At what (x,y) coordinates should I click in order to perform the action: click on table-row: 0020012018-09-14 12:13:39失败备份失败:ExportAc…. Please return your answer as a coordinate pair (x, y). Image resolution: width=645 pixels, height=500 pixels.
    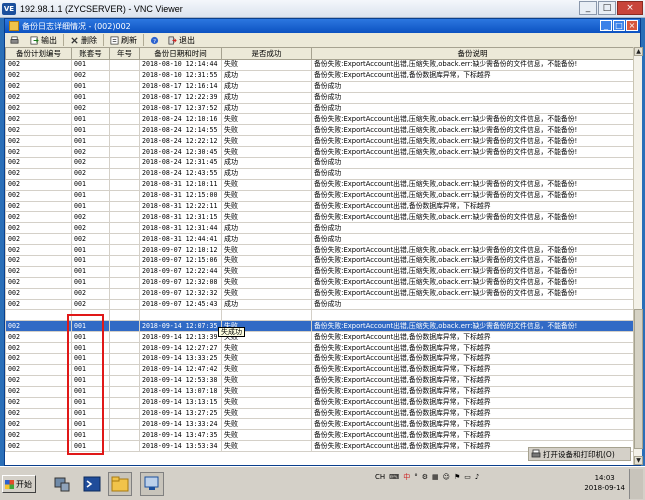
    Looking at the image, I should click on (319, 337).